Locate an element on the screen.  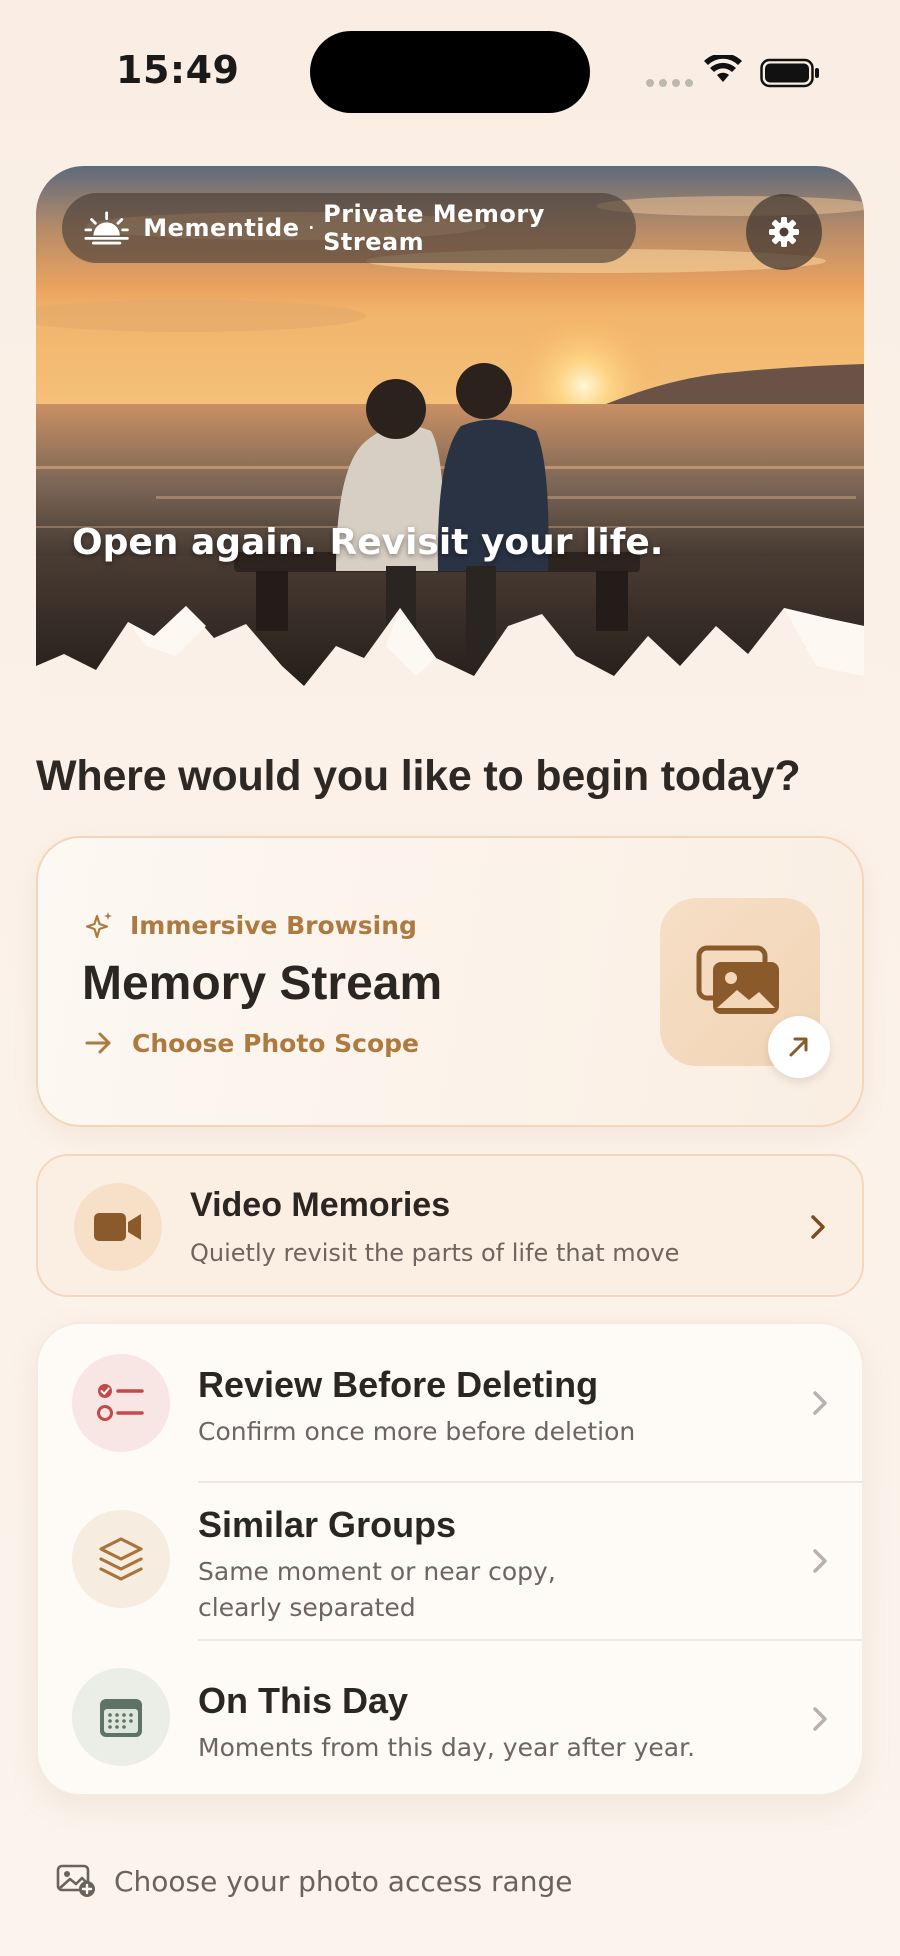
memory-stream-eyebrow: Immersive Browsing is located at coordinates (250, 925).